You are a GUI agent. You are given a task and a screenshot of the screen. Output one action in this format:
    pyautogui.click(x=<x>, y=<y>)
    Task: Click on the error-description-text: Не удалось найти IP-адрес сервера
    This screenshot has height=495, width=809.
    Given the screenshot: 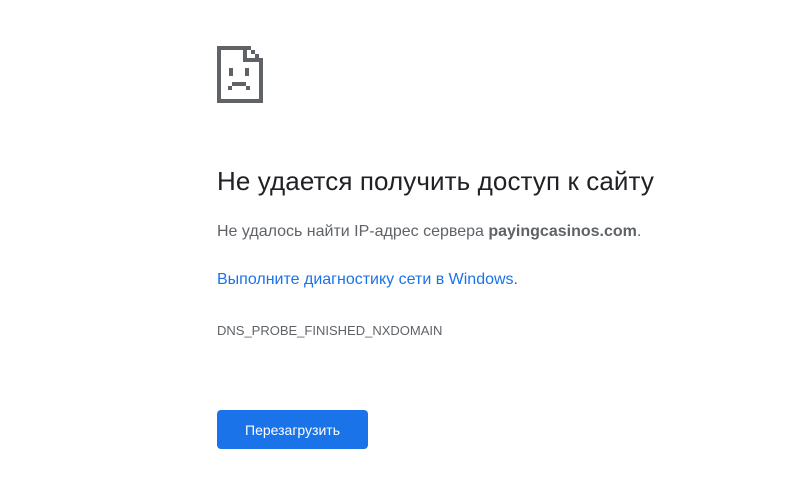 What is the action you would take?
    pyautogui.click(x=353, y=231)
    